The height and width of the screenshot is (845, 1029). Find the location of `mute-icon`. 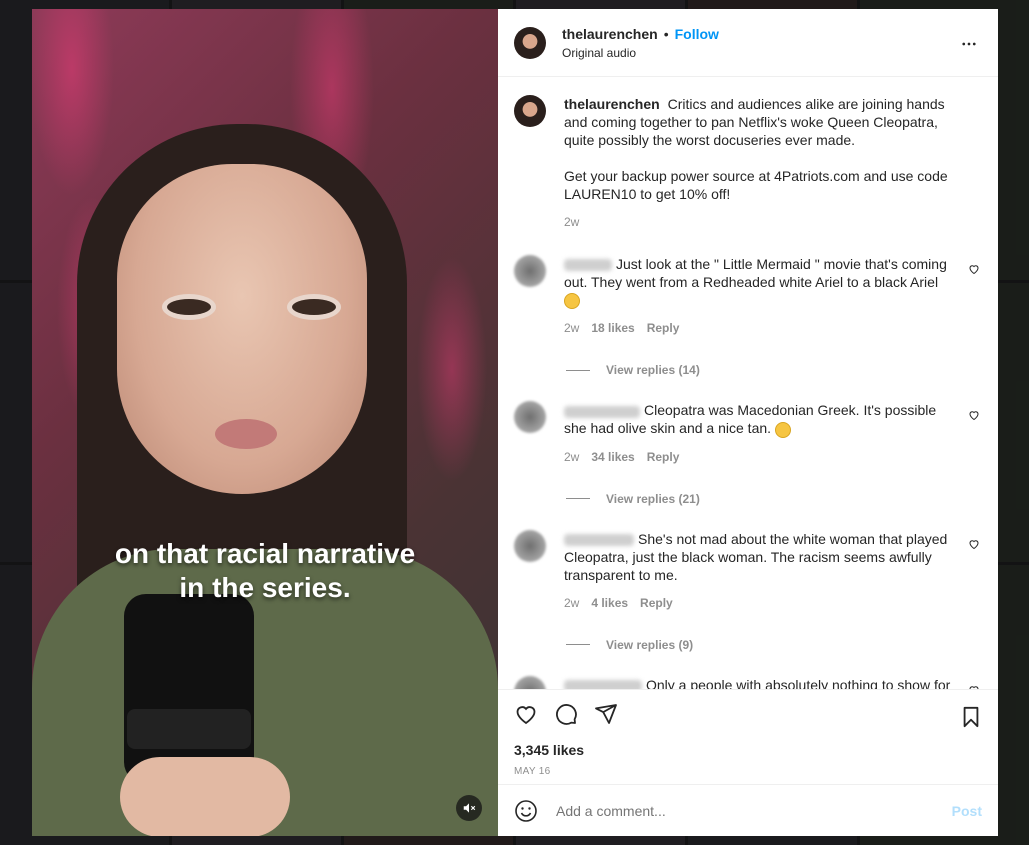

mute-icon is located at coordinates (469, 808).